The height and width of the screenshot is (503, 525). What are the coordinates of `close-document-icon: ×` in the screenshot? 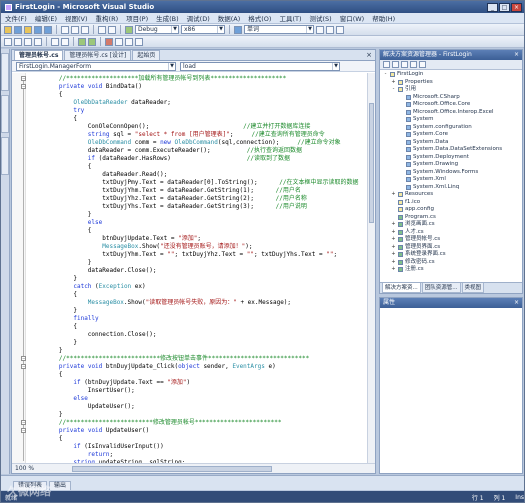 It's located at (370, 55).